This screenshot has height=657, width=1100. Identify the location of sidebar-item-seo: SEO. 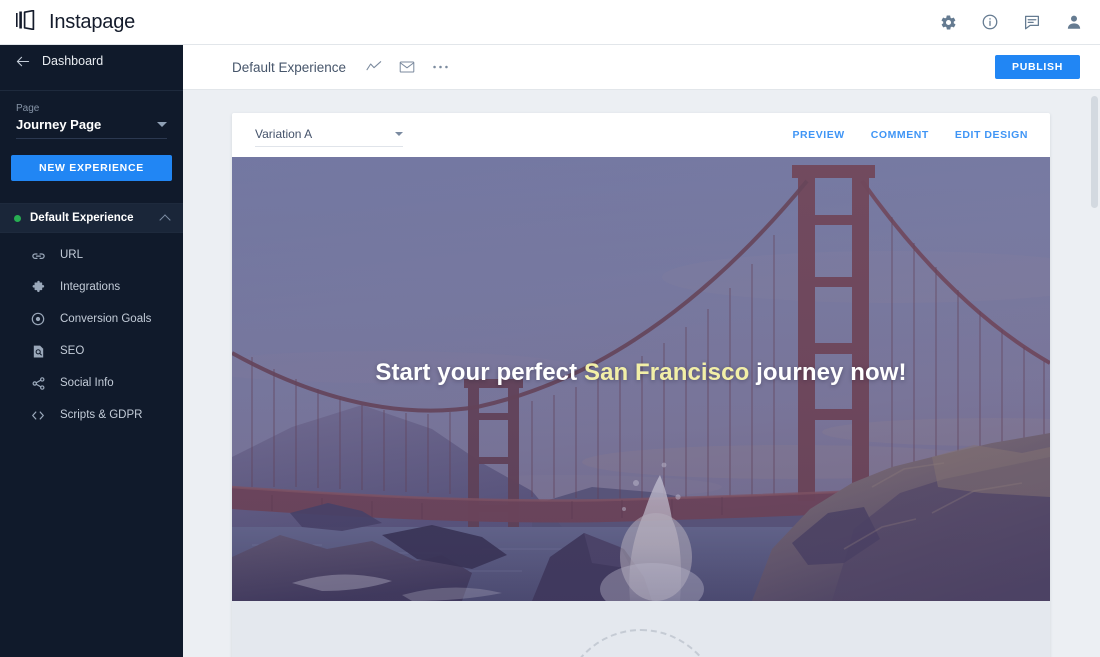
(91, 351).